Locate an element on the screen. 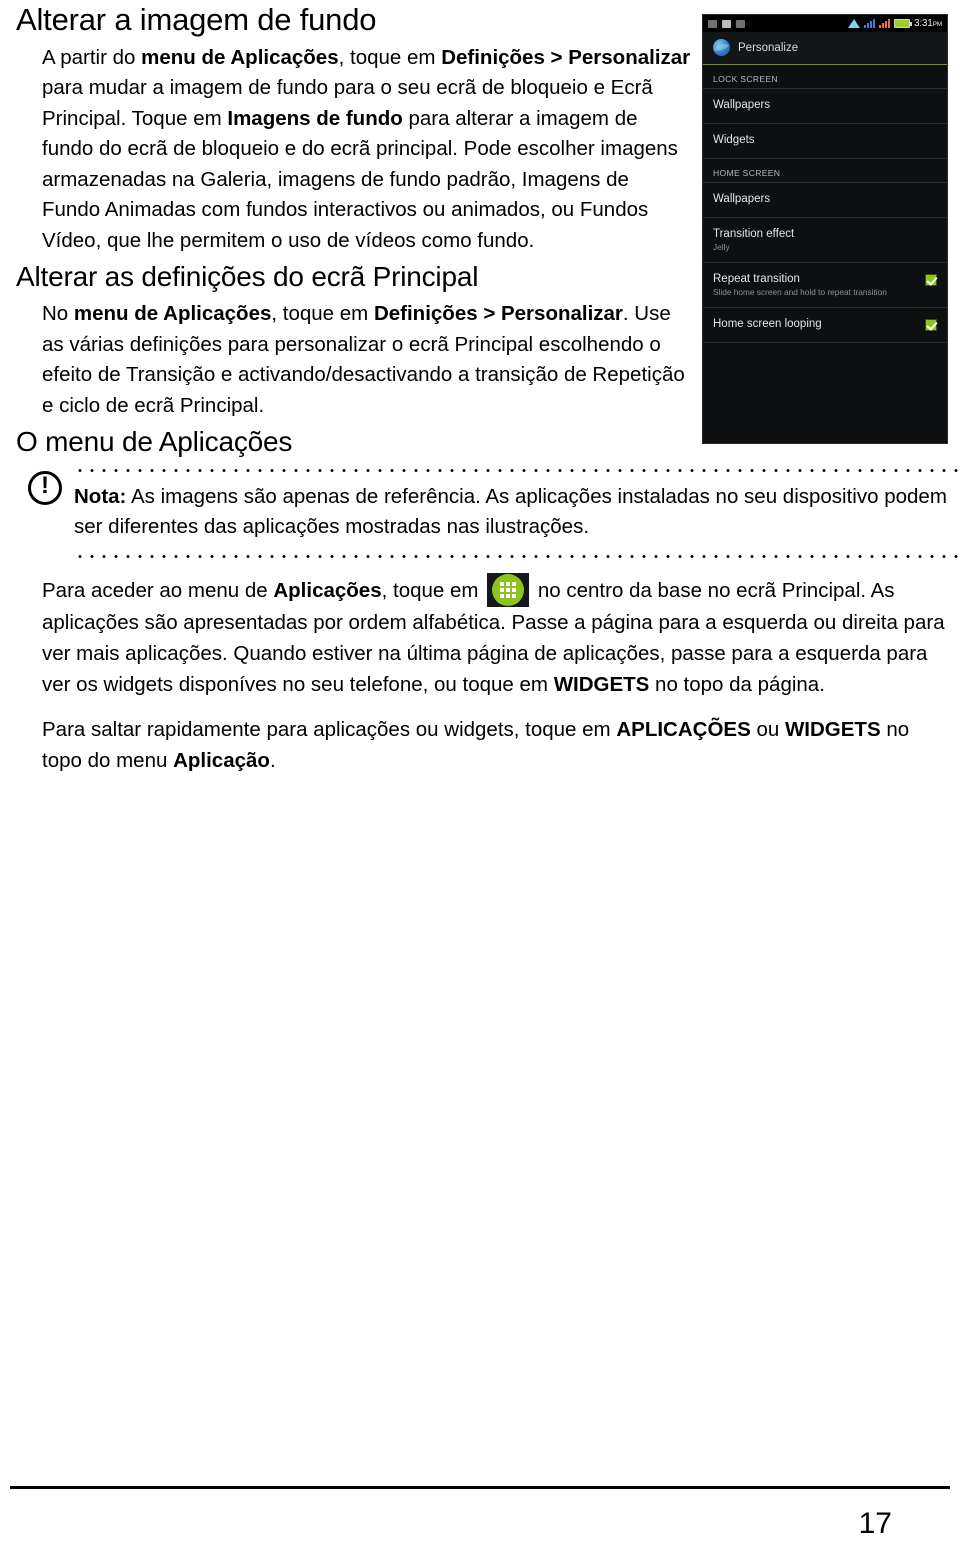 The width and height of the screenshot is (960, 1549). exclamation-glyph: ! is located at coordinates (45, 485).